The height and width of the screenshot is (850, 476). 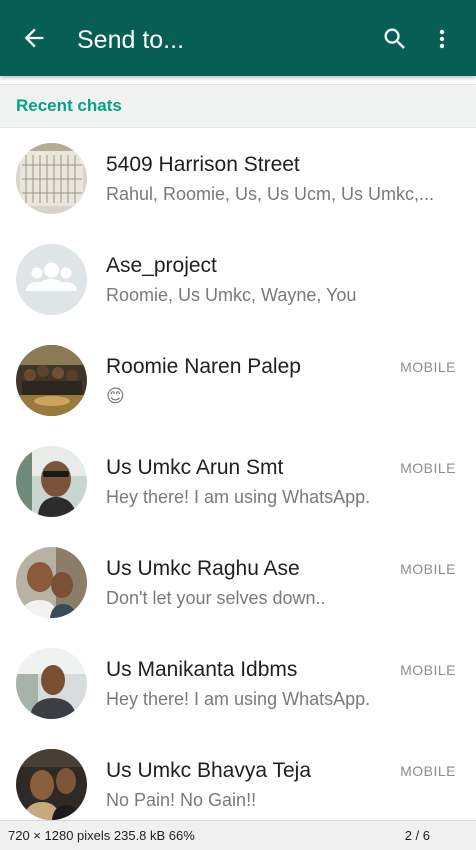 What do you see at coordinates (34, 38) in the screenshot?
I see `arrow-back-icon` at bounding box center [34, 38].